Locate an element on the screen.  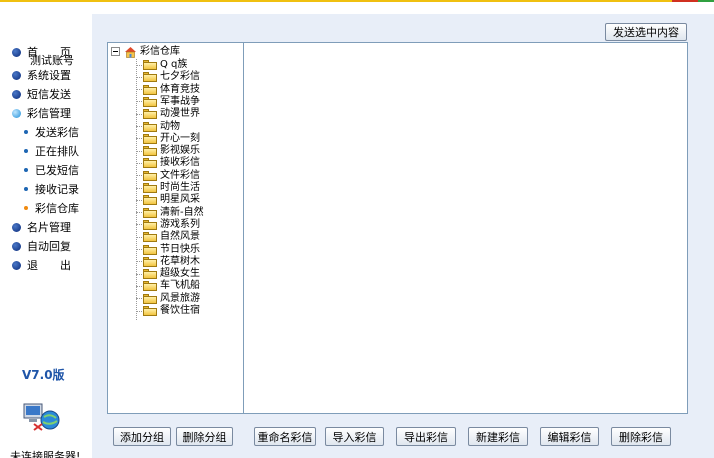
tree-folder-item: 影视娱乐 is located at coordinates (168, 151).